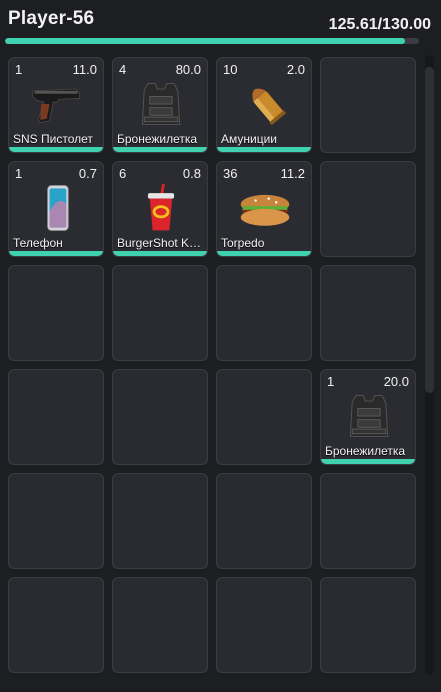  What do you see at coordinates (249, 139) in the screenshot?
I see `item-label: Амуниции` at bounding box center [249, 139].